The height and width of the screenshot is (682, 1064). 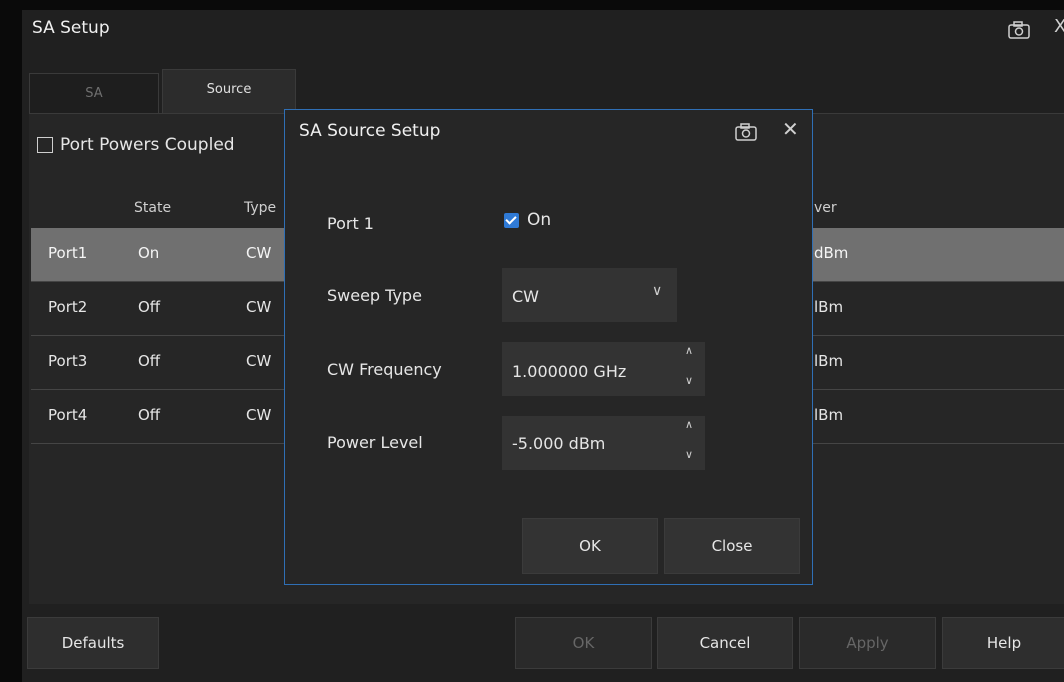 I want to click on cell-power: dBm, so click(x=831, y=253).